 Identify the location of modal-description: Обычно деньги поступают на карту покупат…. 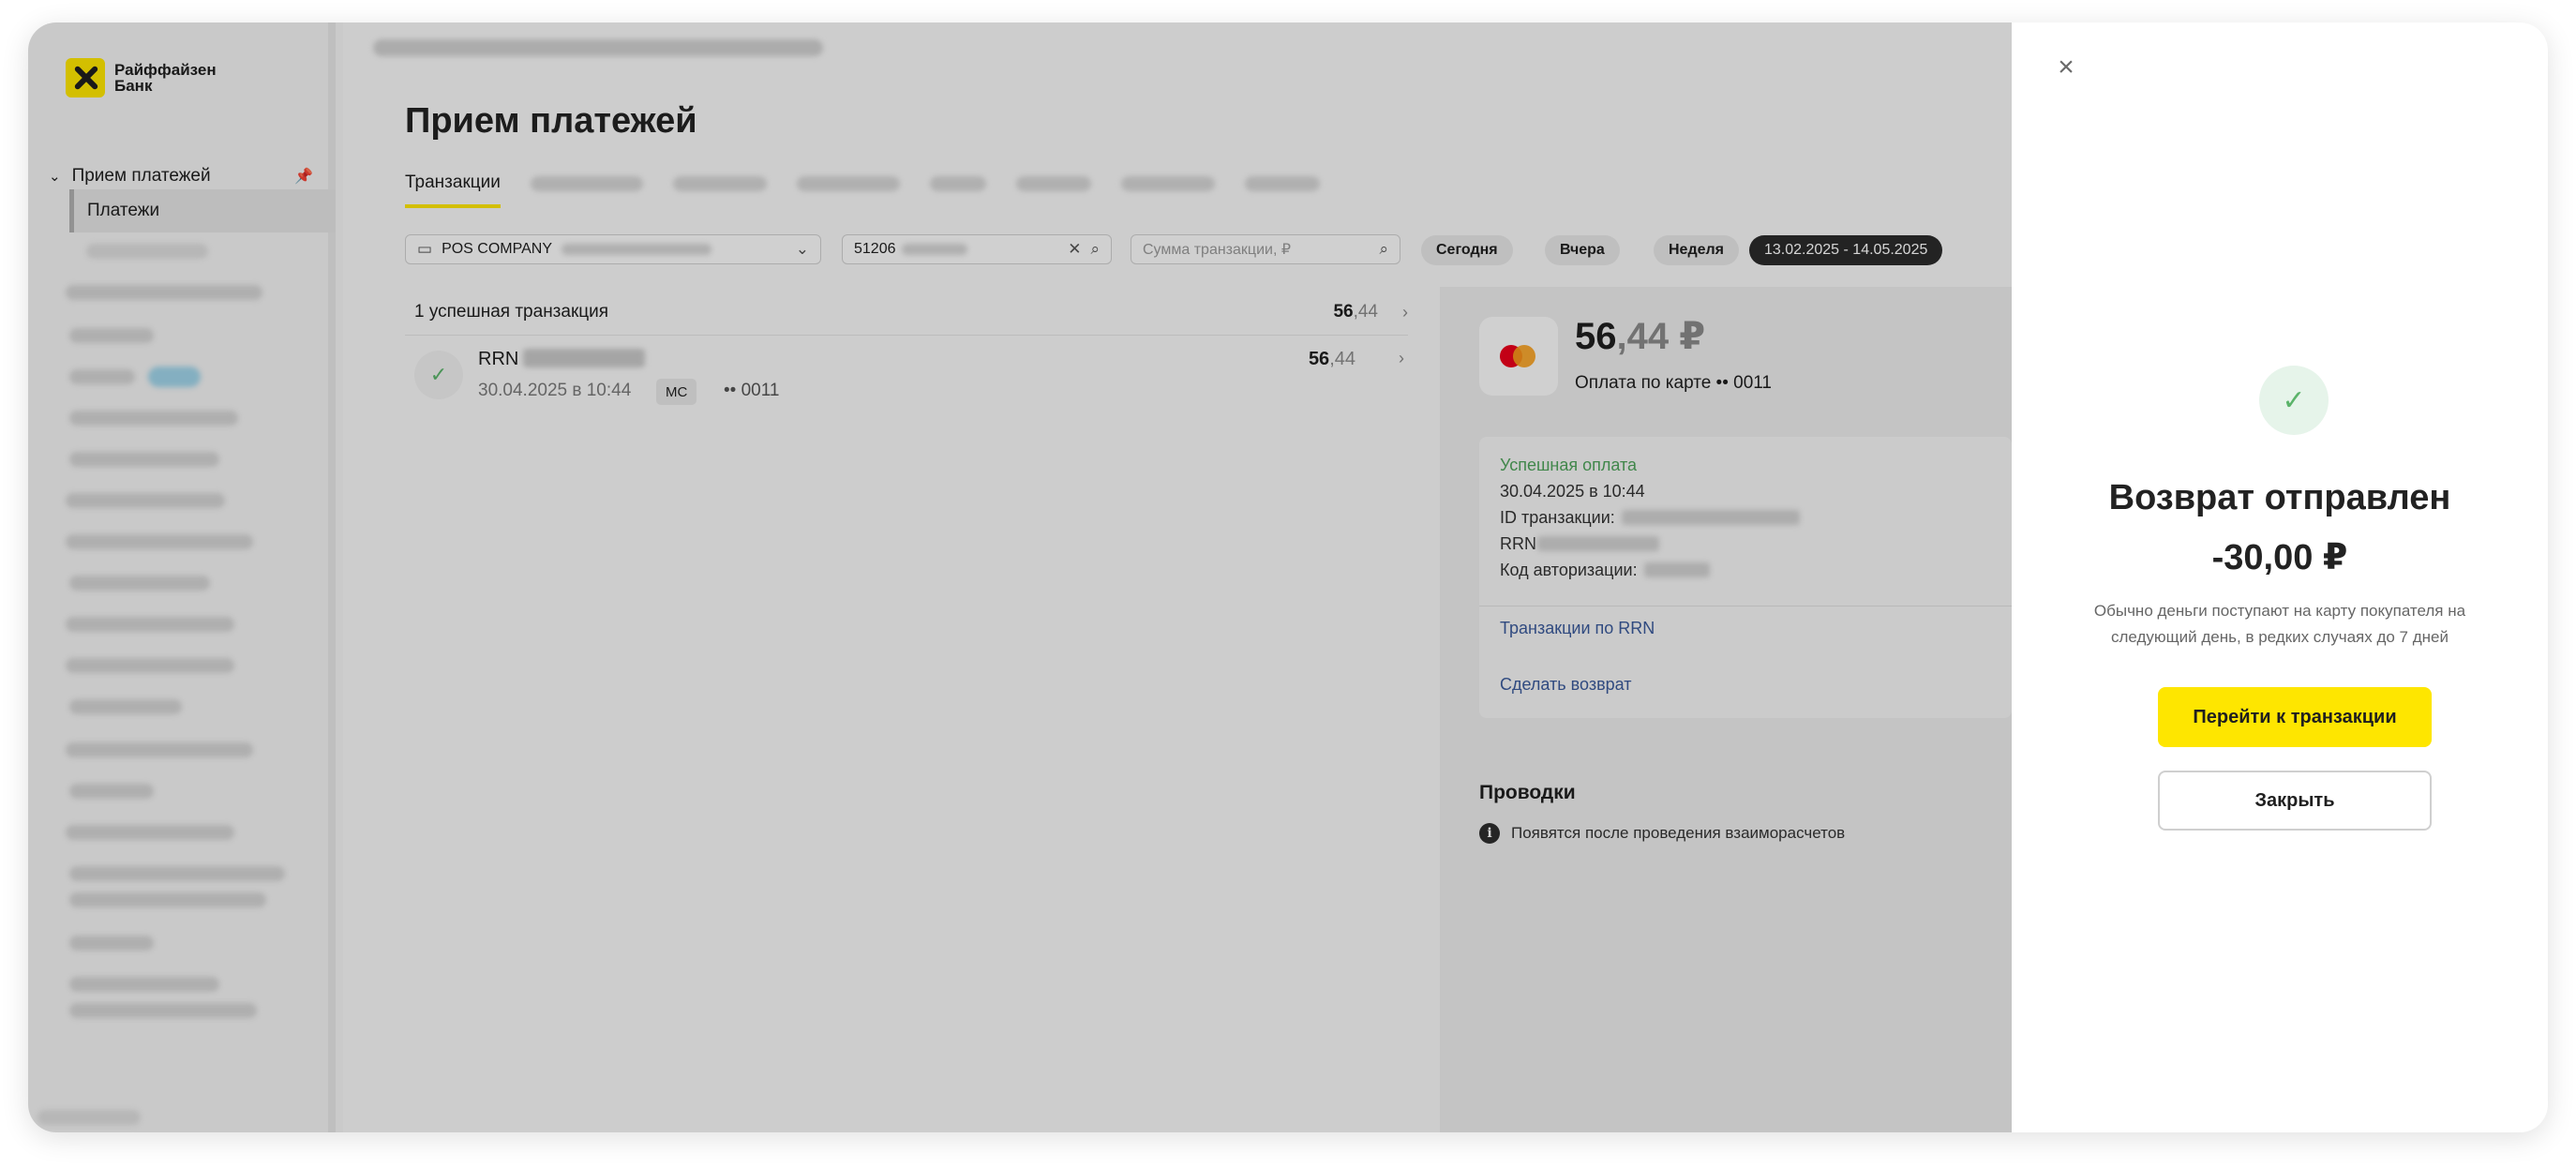
(2279, 624).